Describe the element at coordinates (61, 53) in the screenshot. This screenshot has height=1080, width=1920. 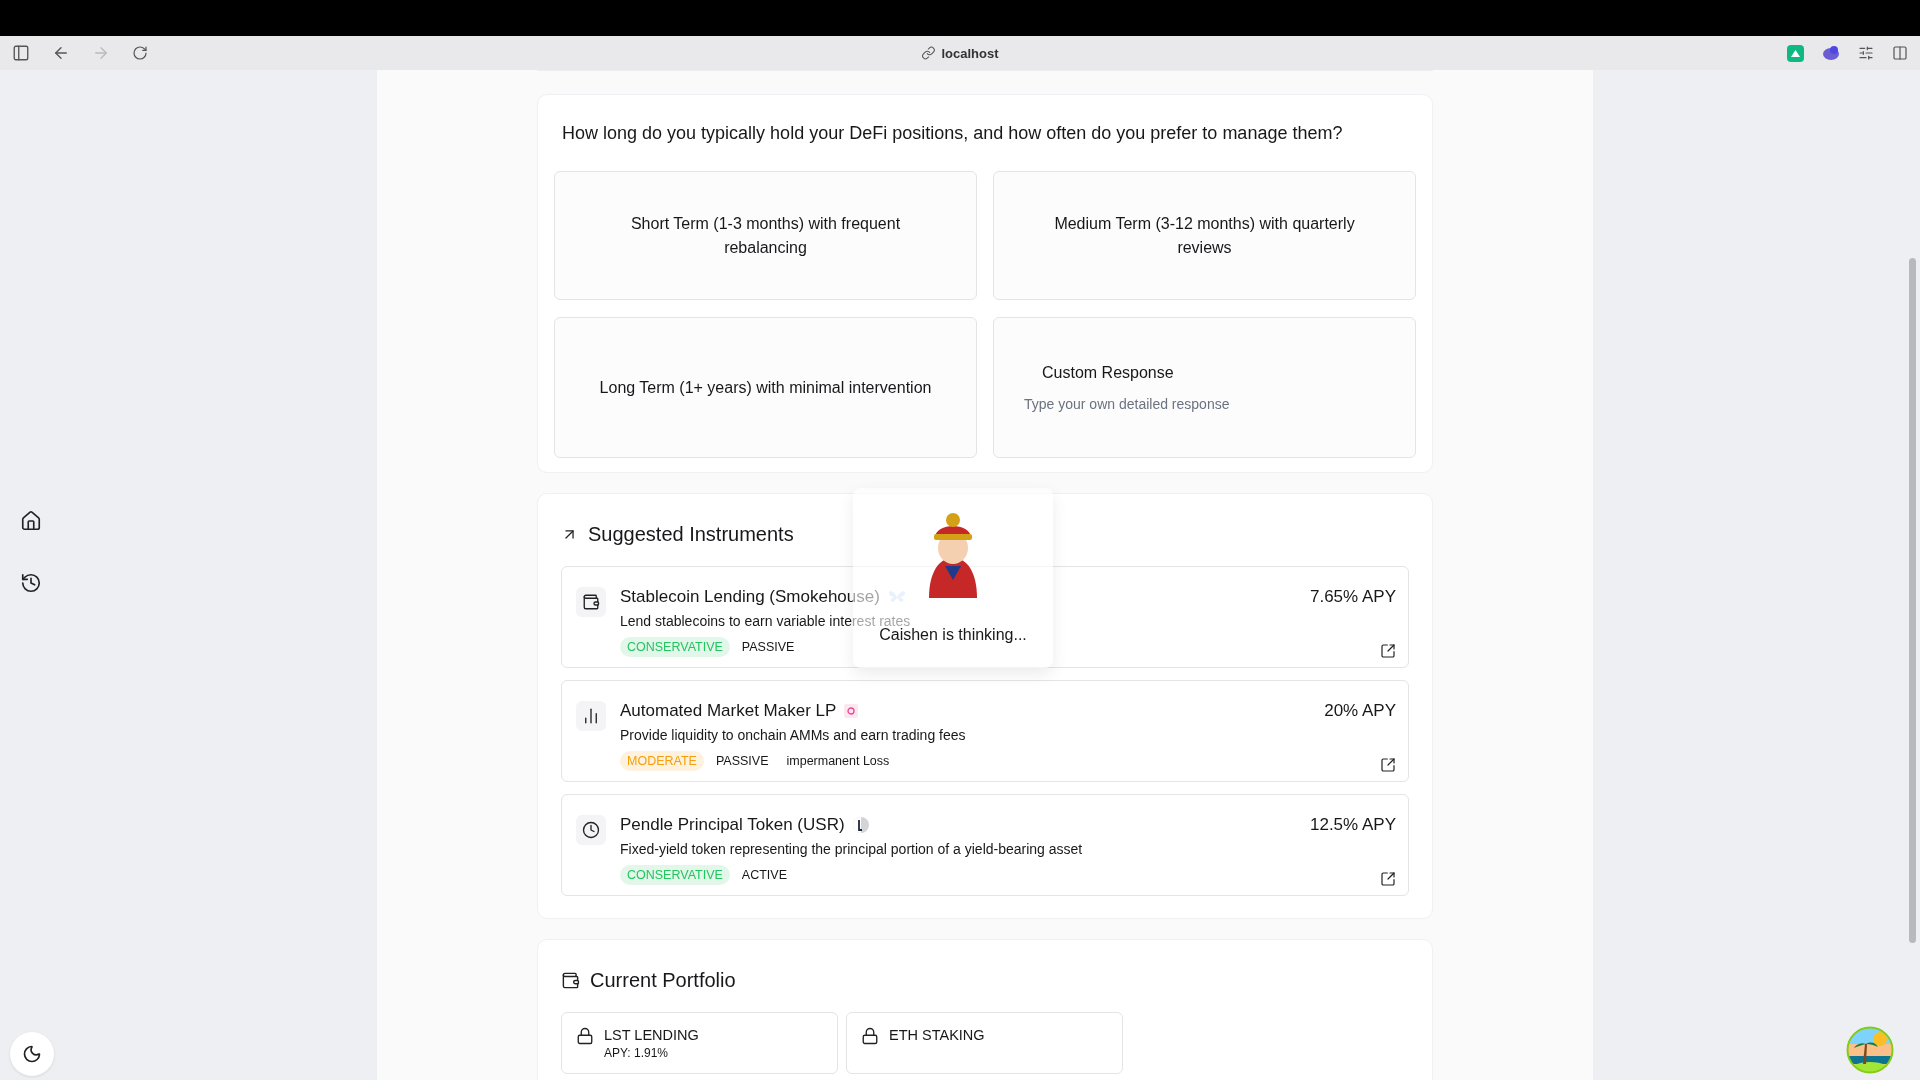
I see `back-icon` at that location.